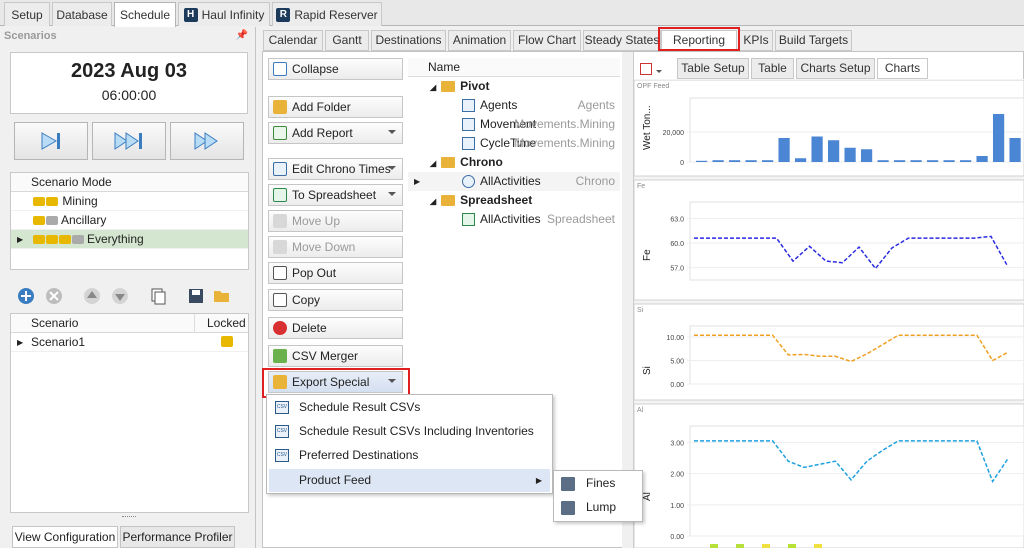 This screenshot has height=548, width=1024. What do you see at coordinates (772, 68) in the screenshot?
I see `tab-table: Table` at bounding box center [772, 68].